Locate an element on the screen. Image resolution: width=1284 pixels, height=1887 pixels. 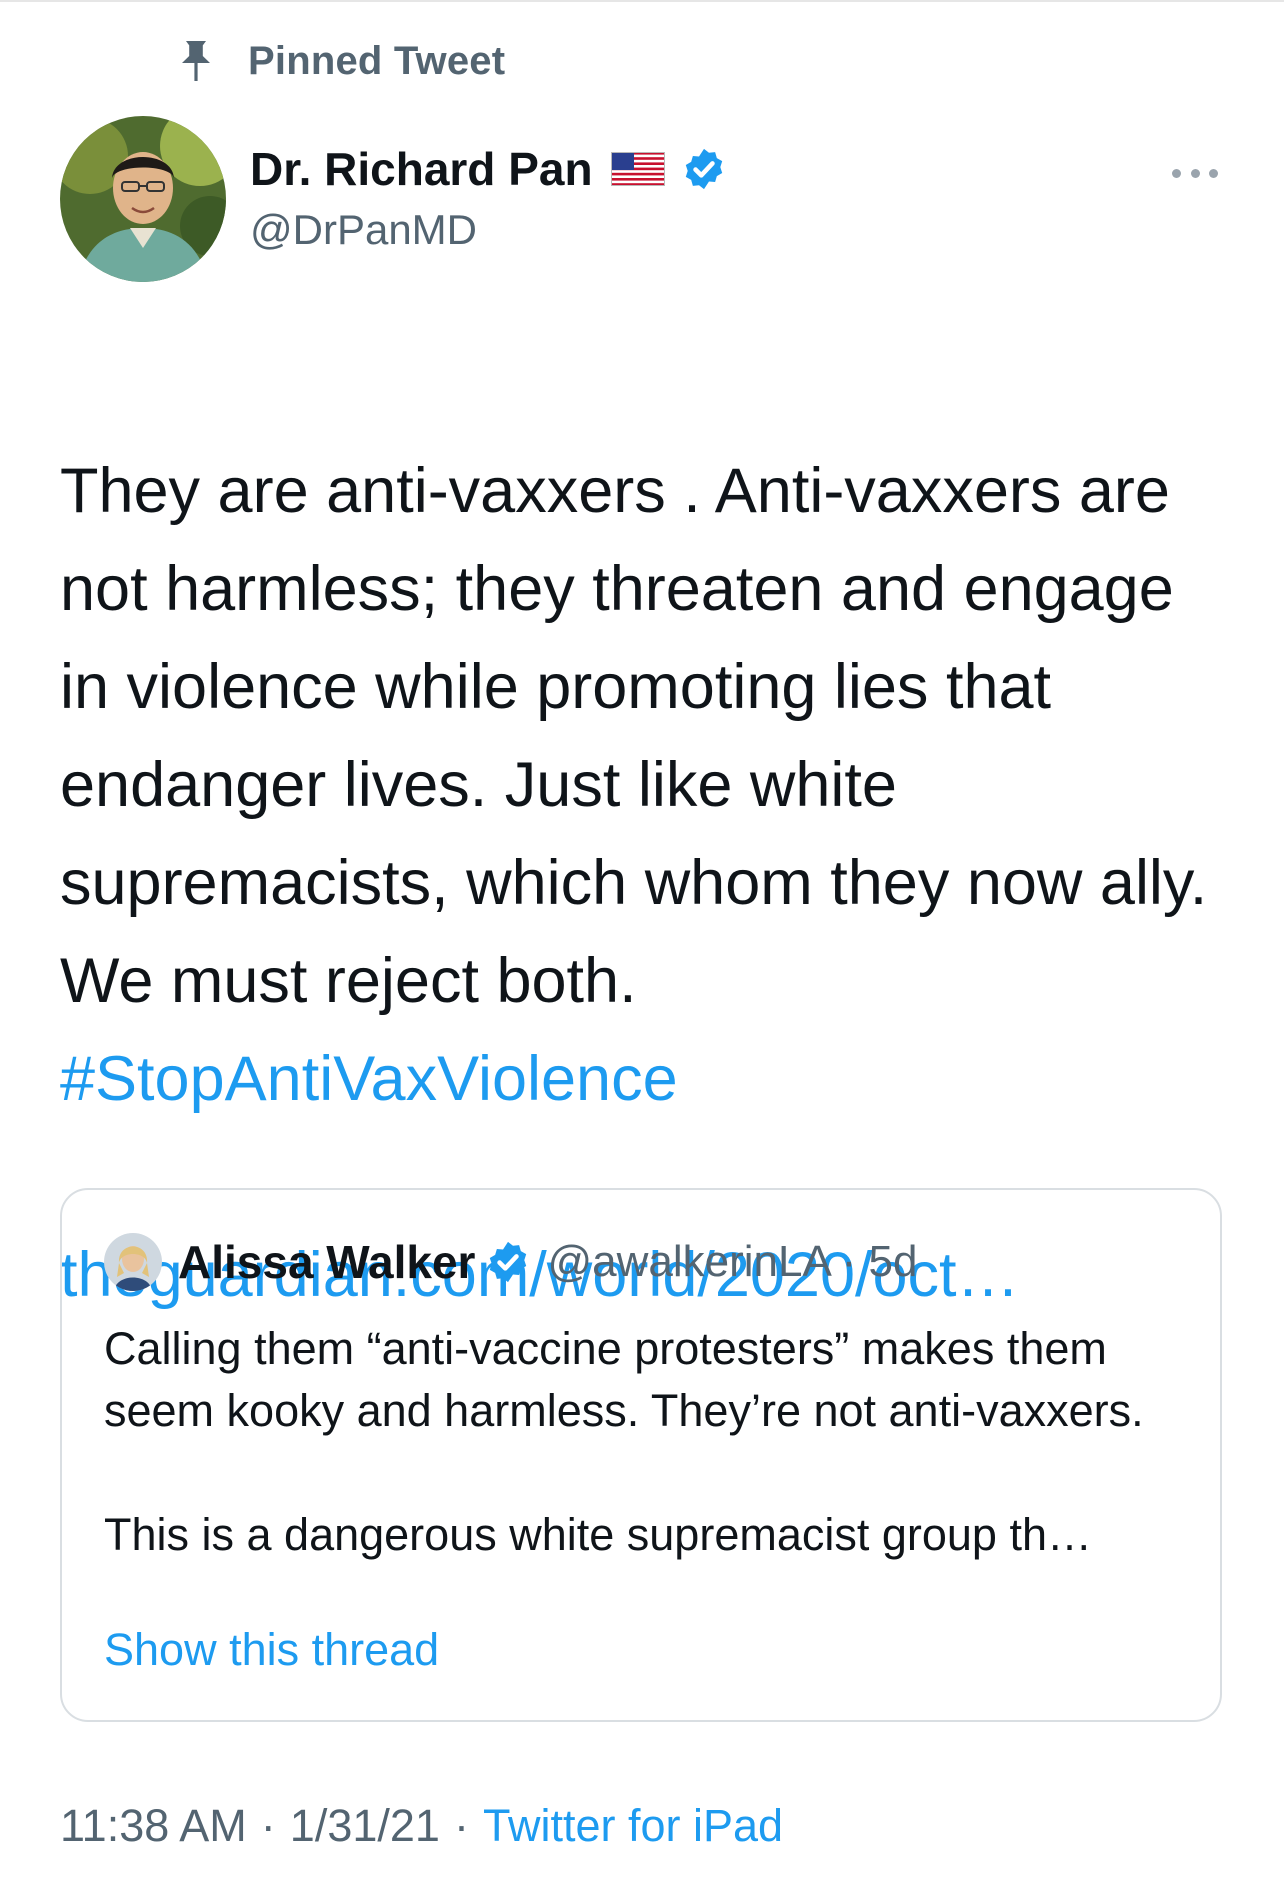
quoted-display-name: Alissa Walker is located at coordinates (327, 1262).